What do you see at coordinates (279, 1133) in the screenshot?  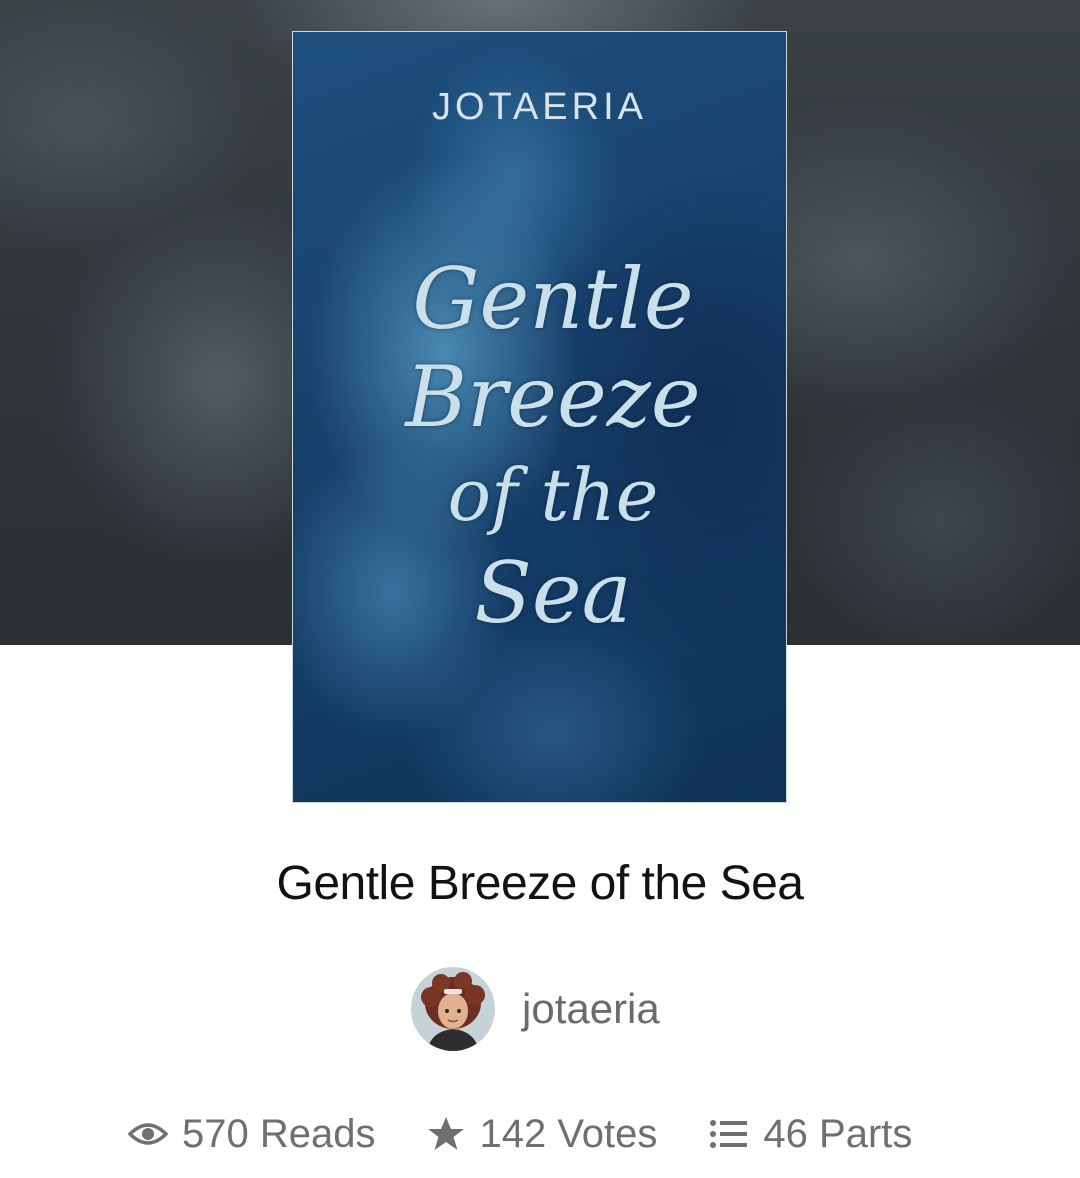 I see `reads-count: 570 Reads` at bounding box center [279, 1133].